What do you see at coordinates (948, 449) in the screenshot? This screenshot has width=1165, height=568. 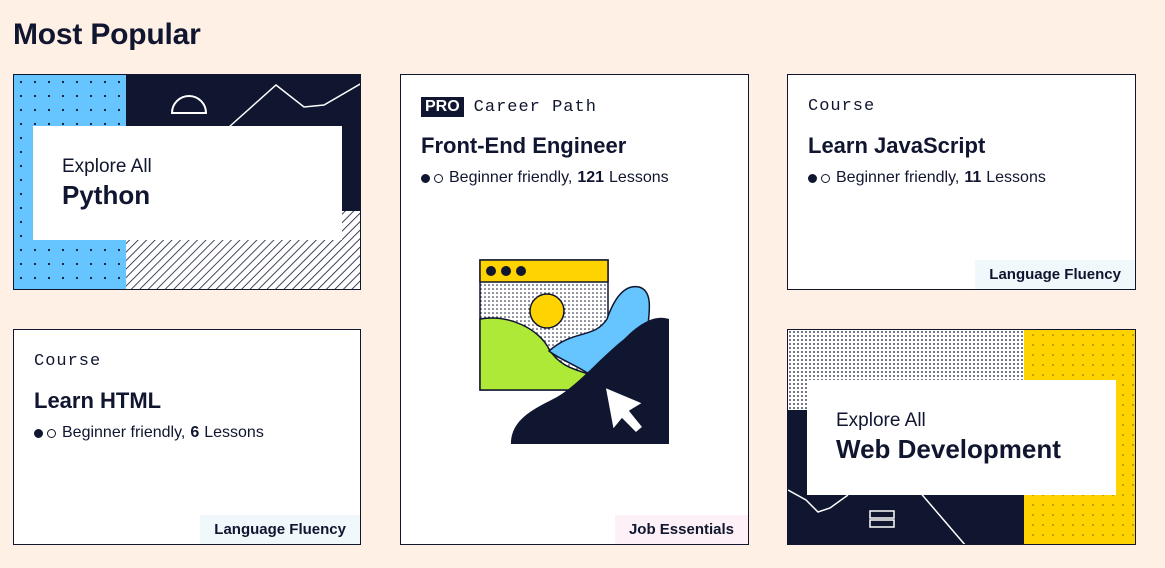 I see `explore-title: Web Development` at bounding box center [948, 449].